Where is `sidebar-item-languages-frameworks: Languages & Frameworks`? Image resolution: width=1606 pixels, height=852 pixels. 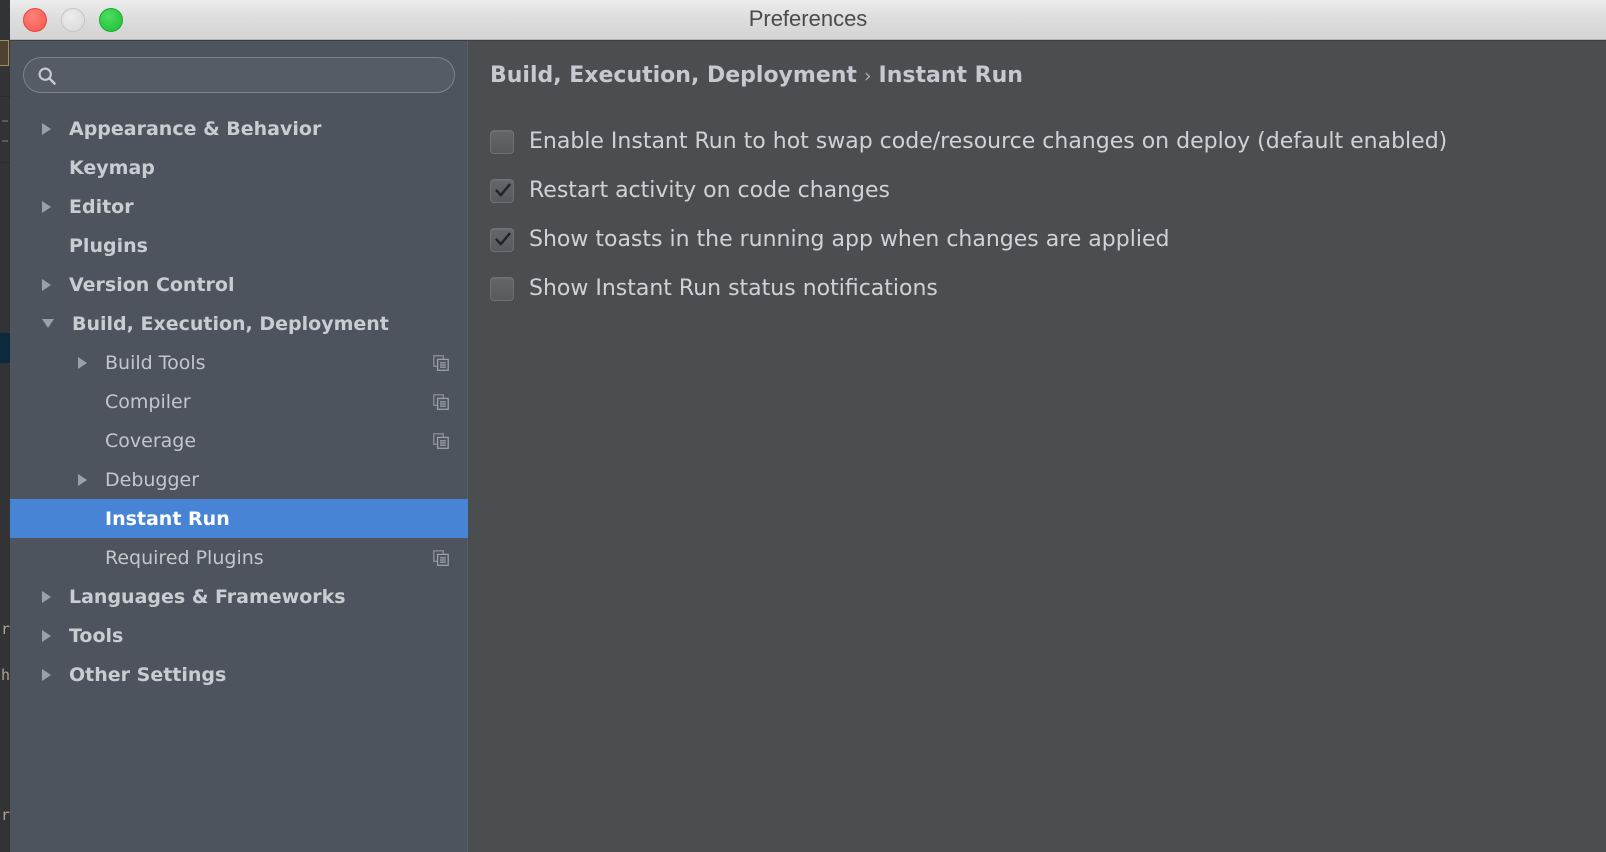
sidebar-item-languages-frameworks: Languages & Frameworks is located at coordinates (239, 596).